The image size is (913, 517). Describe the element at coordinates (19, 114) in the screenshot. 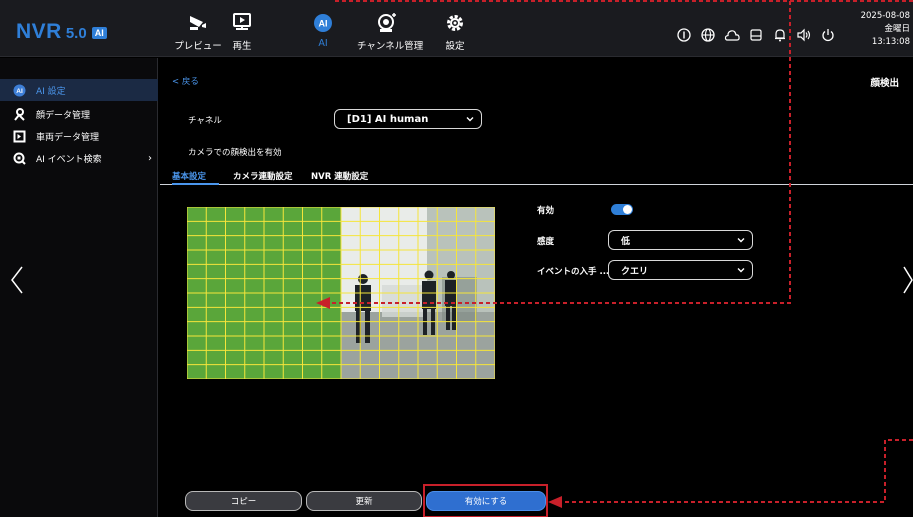

I see `face-data-icon` at that location.